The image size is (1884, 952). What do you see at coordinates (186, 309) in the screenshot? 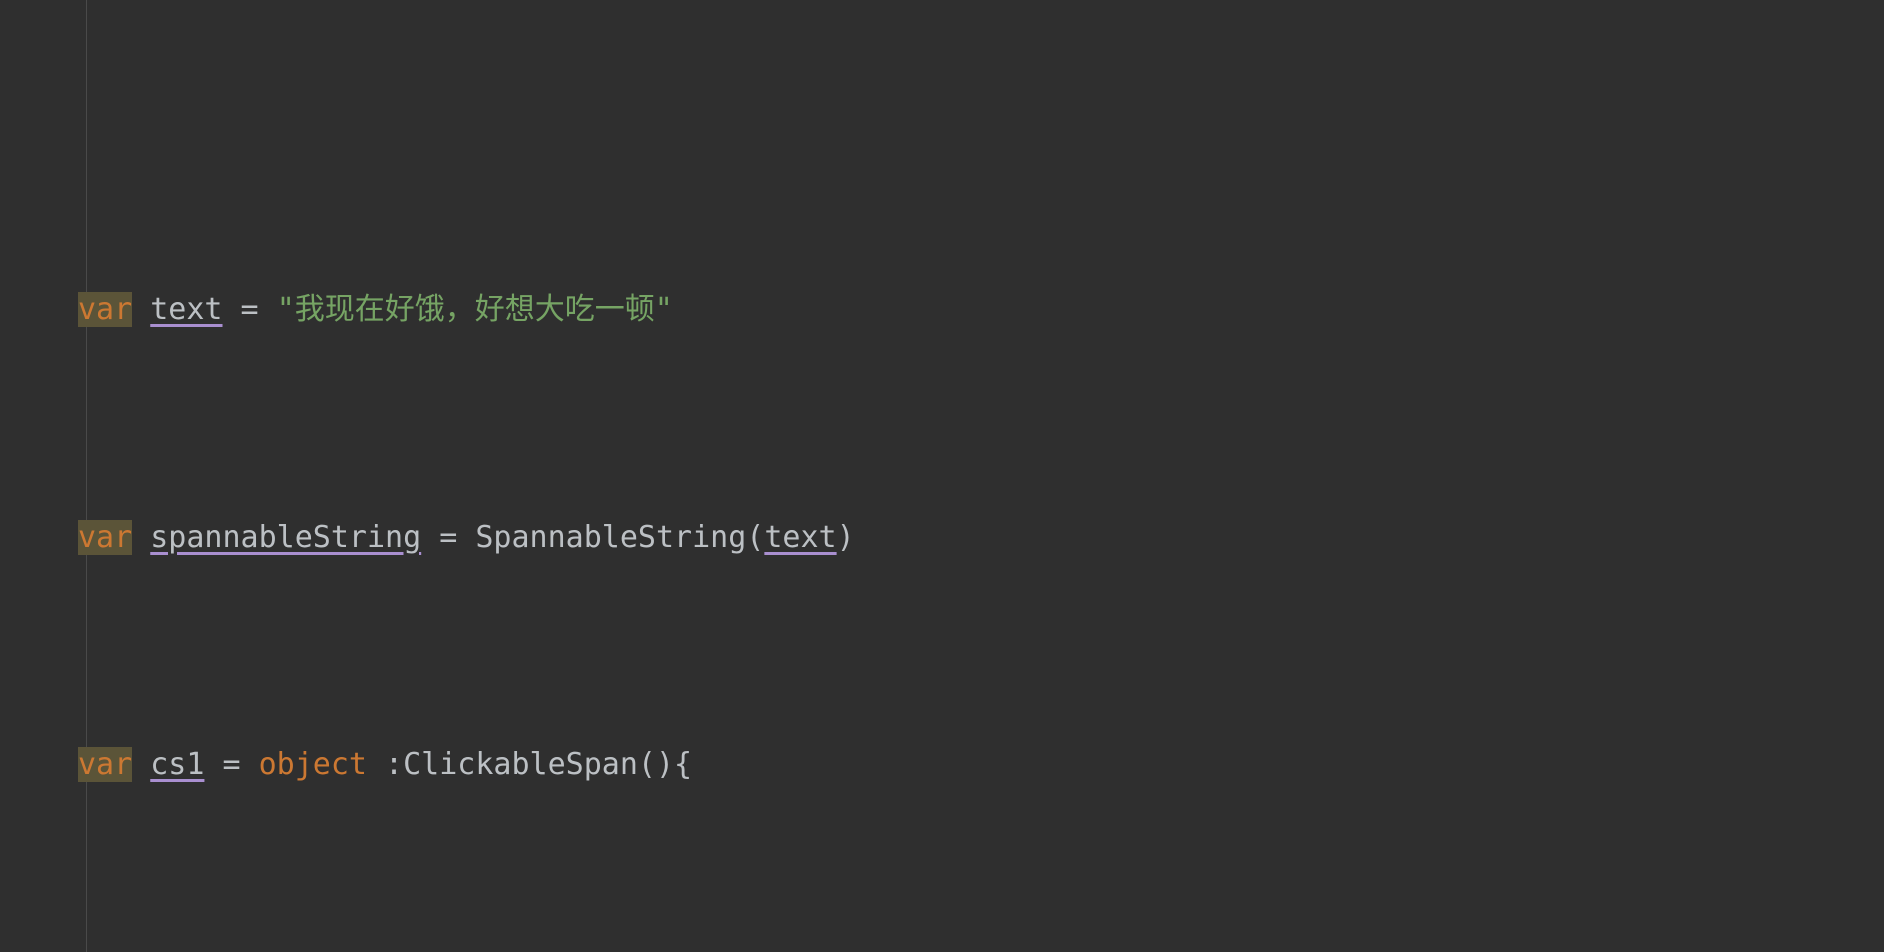
I see `identifier-text: text` at bounding box center [186, 309].